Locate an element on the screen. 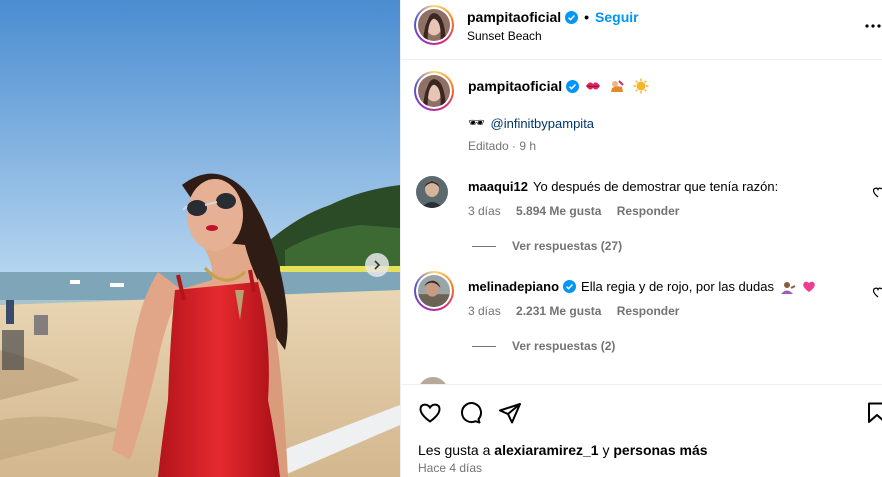  view-replies-label: Ver respuestas (2) is located at coordinates (564, 346).